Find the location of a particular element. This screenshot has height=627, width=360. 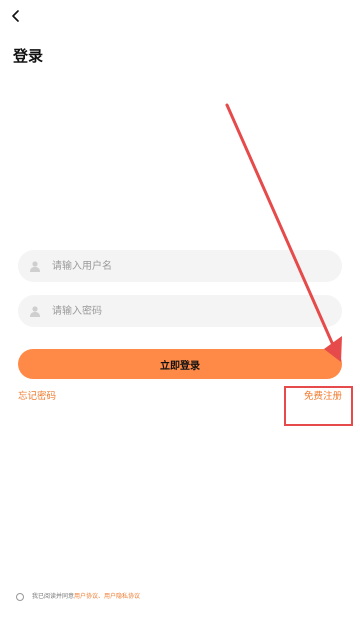

password-field is located at coordinates (180, 311).